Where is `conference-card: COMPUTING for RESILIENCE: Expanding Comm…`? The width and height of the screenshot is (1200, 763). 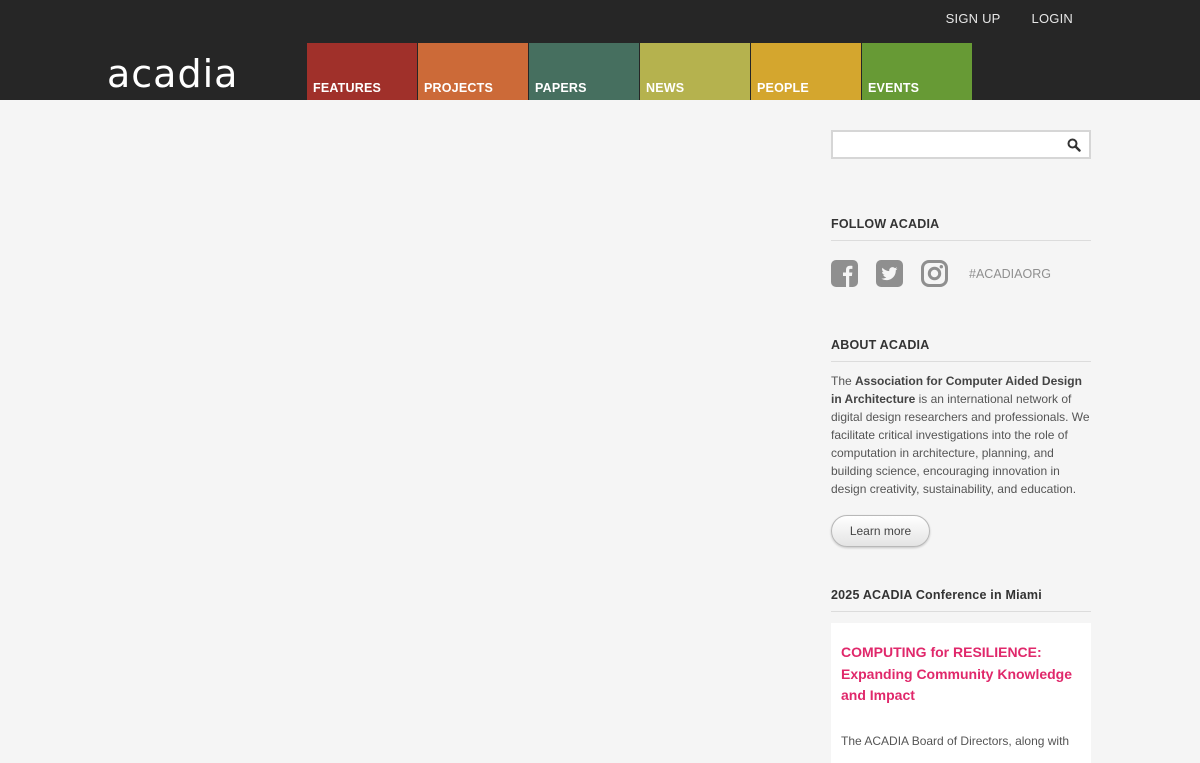
conference-card: COMPUTING for RESILIENCE: Expanding Comm… is located at coordinates (961, 693).